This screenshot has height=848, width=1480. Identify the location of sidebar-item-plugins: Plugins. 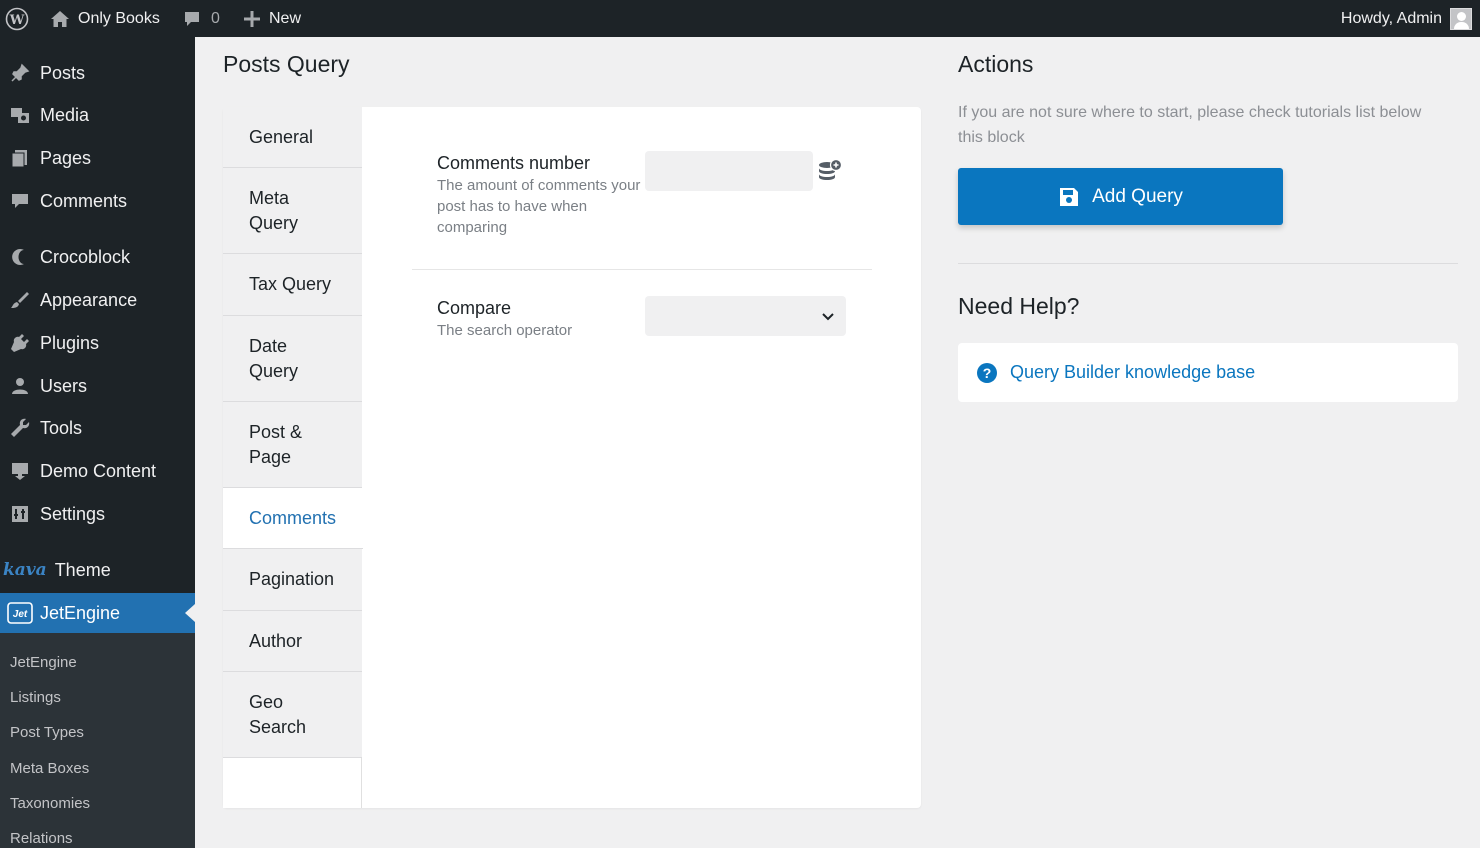
(97, 343).